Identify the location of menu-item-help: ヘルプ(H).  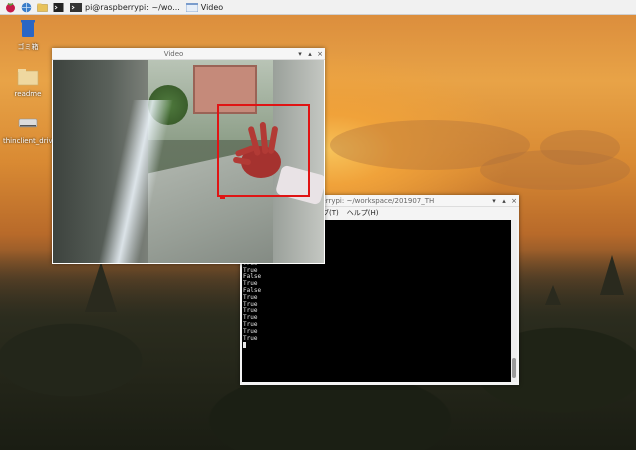
(363, 213).